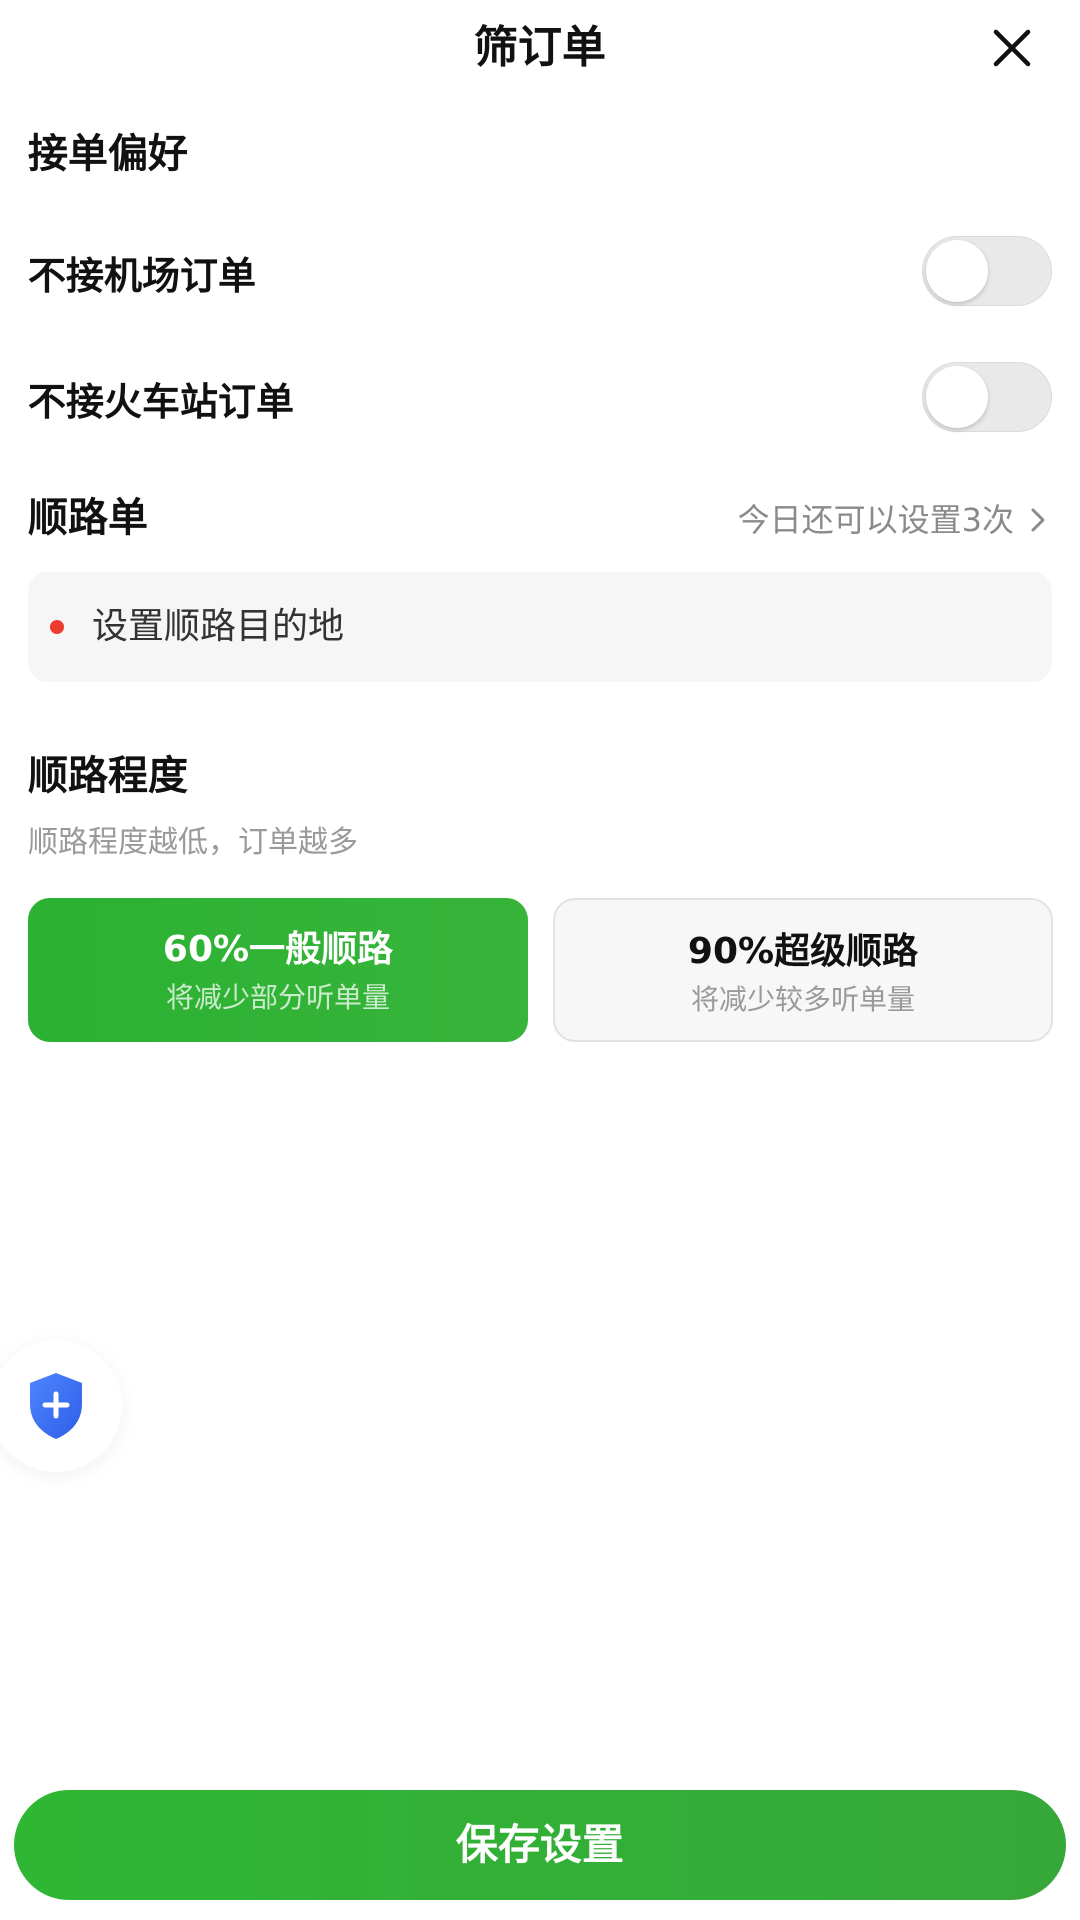 The height and width of the screenshot is (1920, 1080). Describe the element at coordinates (193, 842) in the screenshot. I see `route-level-description: 顺路程度越低，订单越多` at that location.